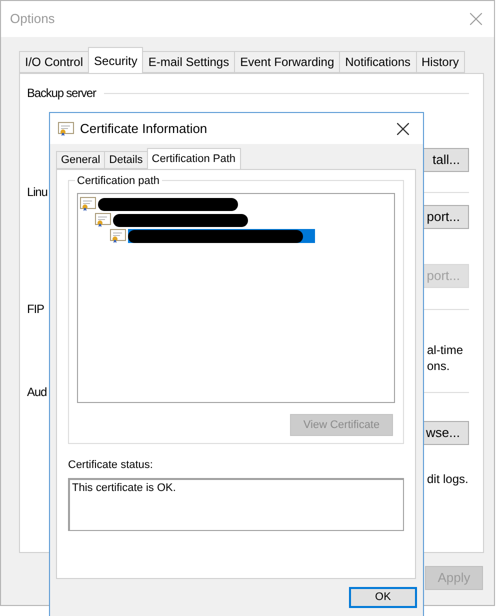 The height and width of the screenshot is (616, 497). What do you see at coordinates (118, 181) in the screenshot?
I see `group-label: Certification path` at bounding box center [118, 181].